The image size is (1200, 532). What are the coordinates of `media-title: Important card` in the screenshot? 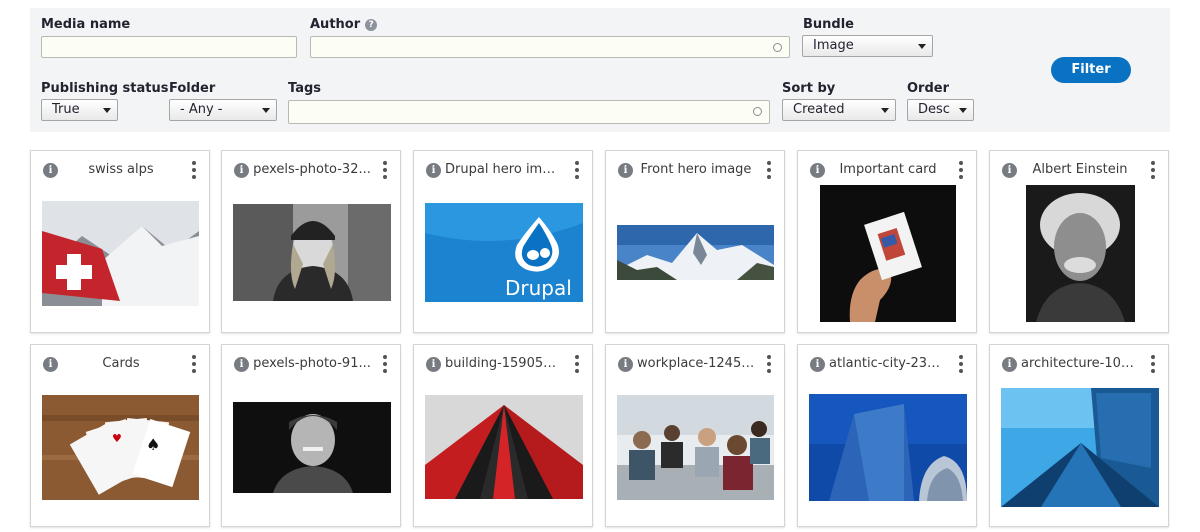 It's located at (888, 169).